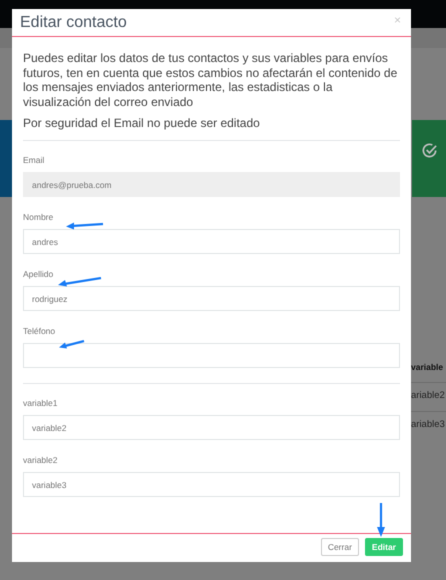 The image size is (446, 580). What do you see at coordinates (211, 298) in the screenshot?
I see `input-field: rodriguez` at bounding box center [211, 298].